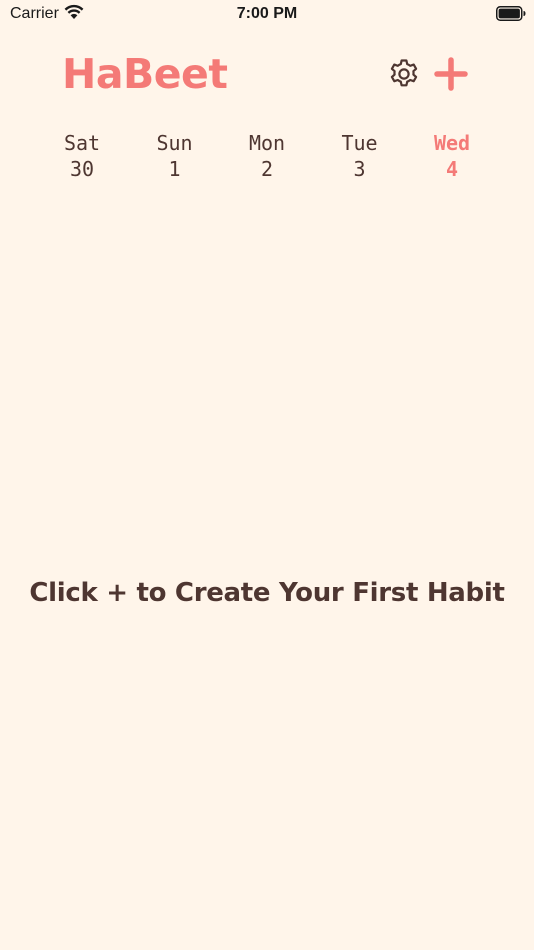 This screenshot has height=950, width=534. Describe the element at coordinates (360, 156) in the screenshot. I see `day-tue: Tue 3` at that location.